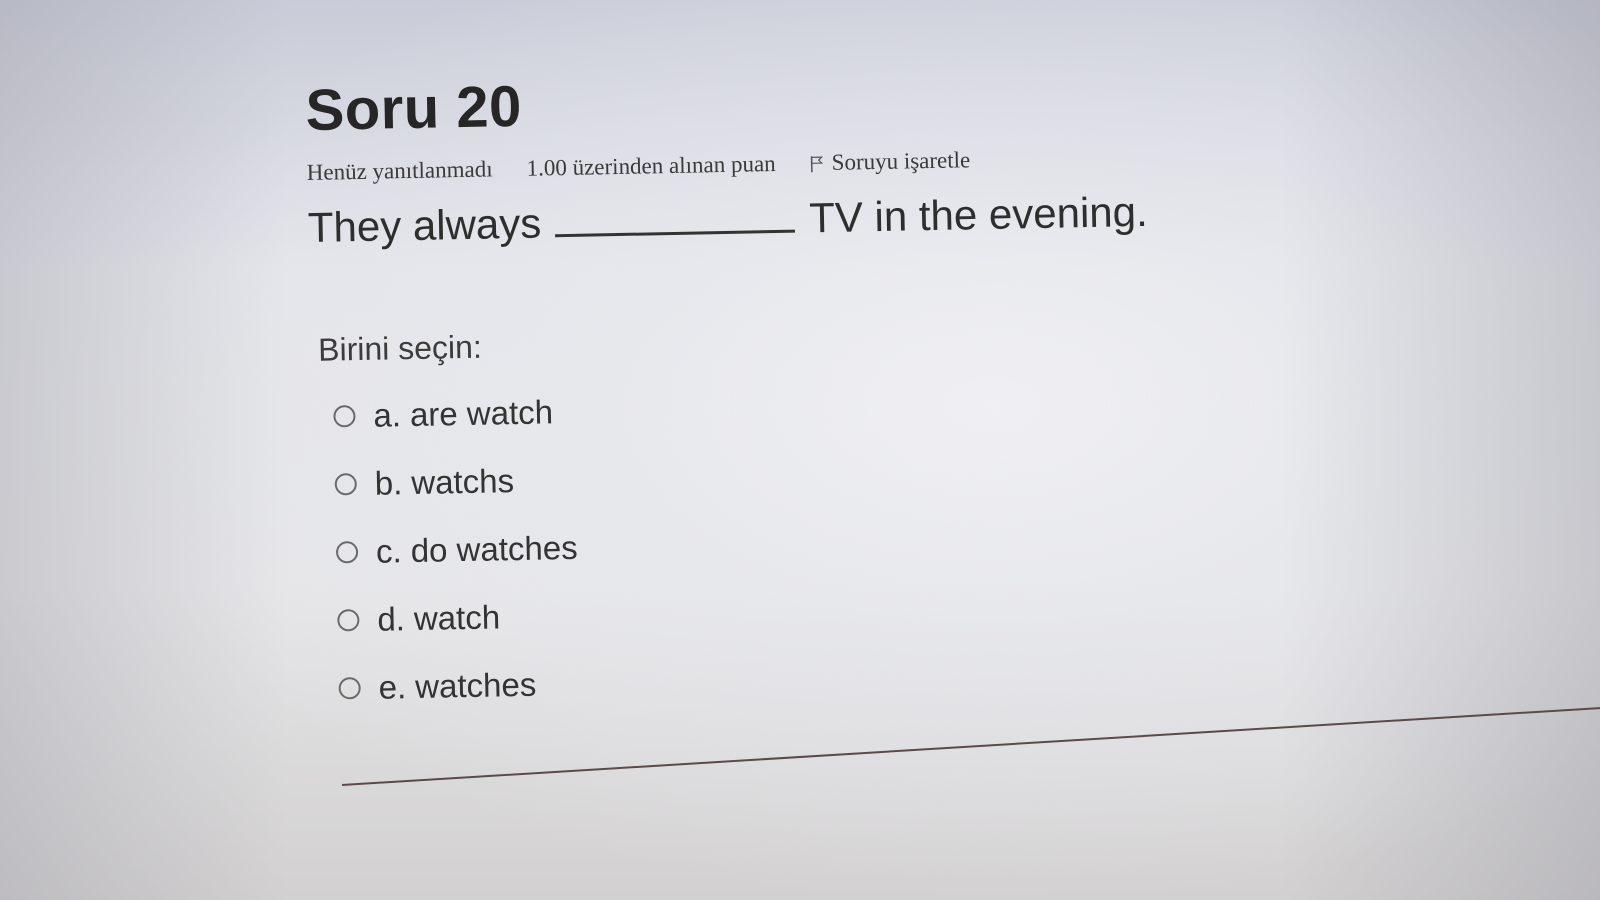  Describe the element at coordinates (391, 619) in the screenshot. I see `option-letter: d.` at that location.